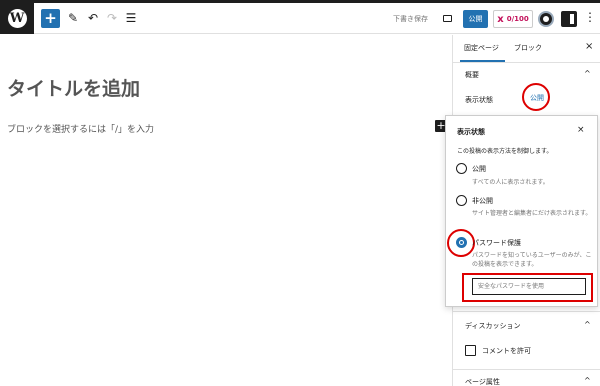 The height and width of the screenshot is (386, 600). I want to click on tab-block: ブロック, so click(528, 48).